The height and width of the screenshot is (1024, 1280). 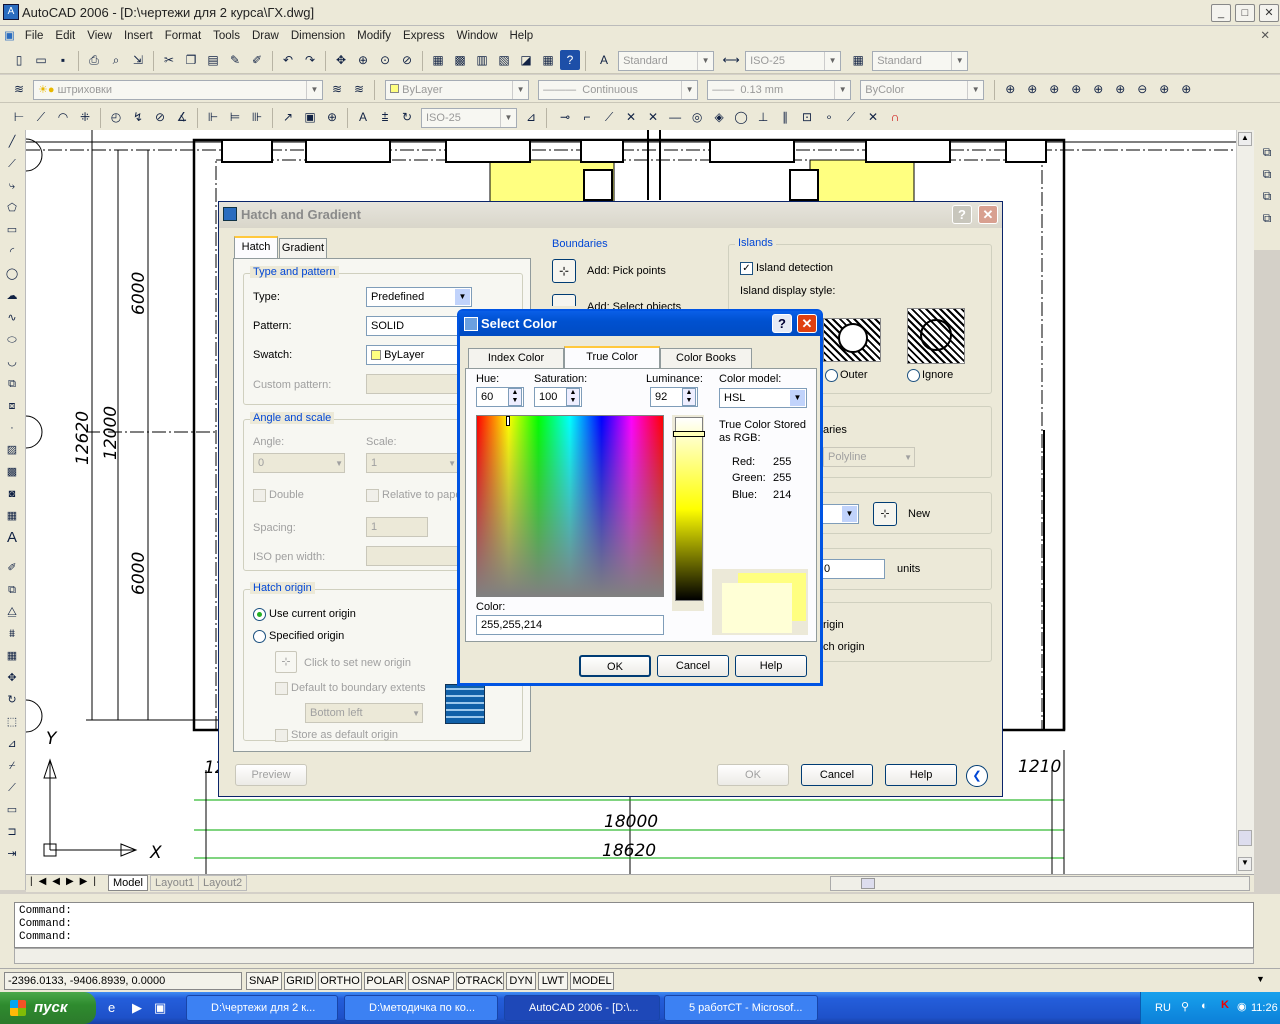 What do you see at coordinates (182, 117) in the screenshot?
I see `dim-angular-icon: ∡` at bounding box center [182, 117].